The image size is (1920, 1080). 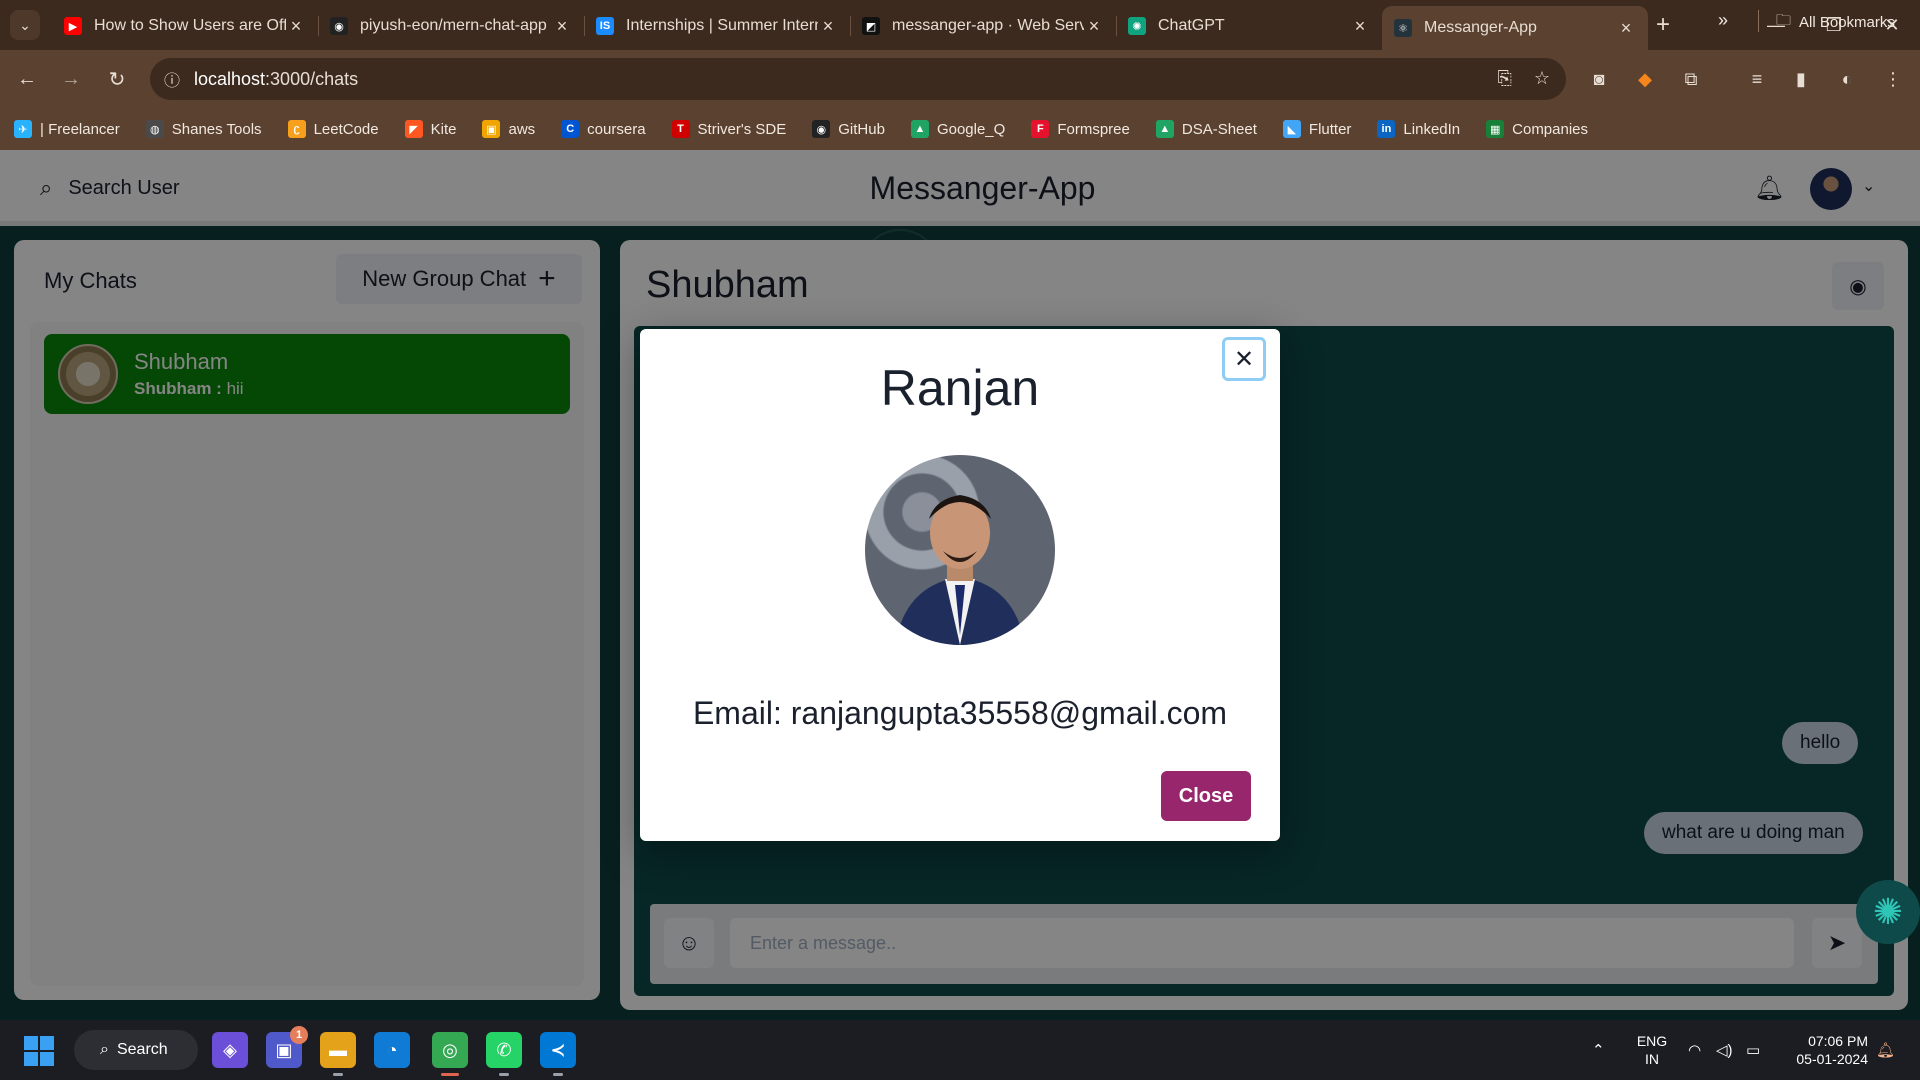 I want to click on chatgpt-floating-icon: ✺, so click(x=1888, y=912).